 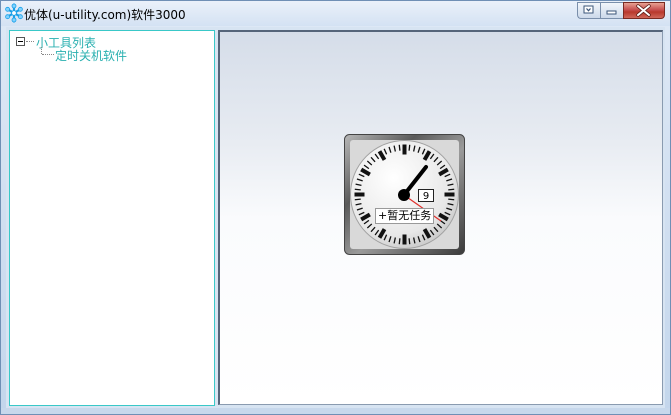 What do you see at coordinates (20, 41) in the screenshot?
I see `tree-collapse-toggle` at bounding box center [20, 41].